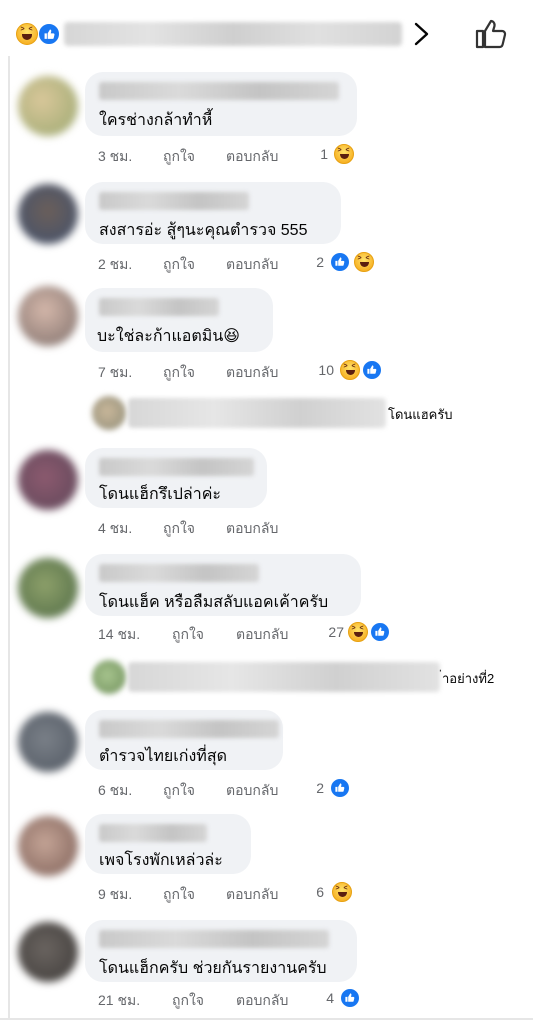 This screenshot has height=1024, width=533. Describe the element at coordinates (115, 529) in the screenshot. I see `timestamp: 4 ชม.` at that location.